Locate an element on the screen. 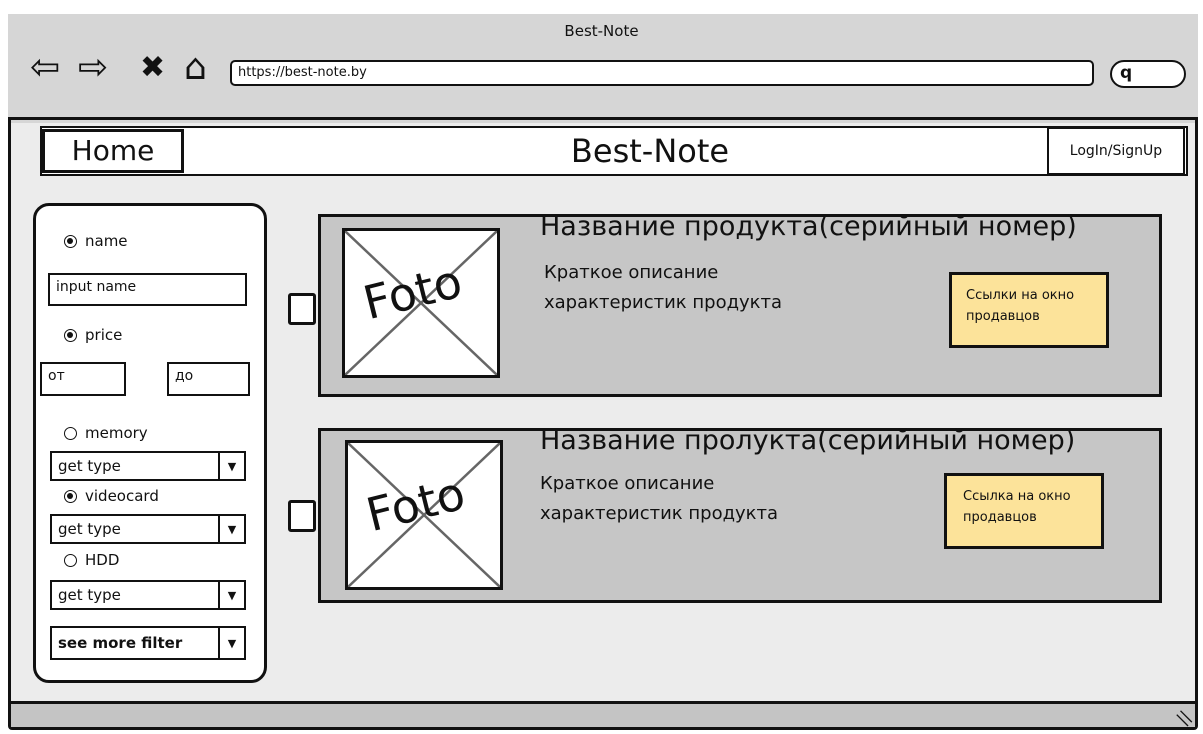  filter-videocard-label: videocard is located at coordinates (122, 496).